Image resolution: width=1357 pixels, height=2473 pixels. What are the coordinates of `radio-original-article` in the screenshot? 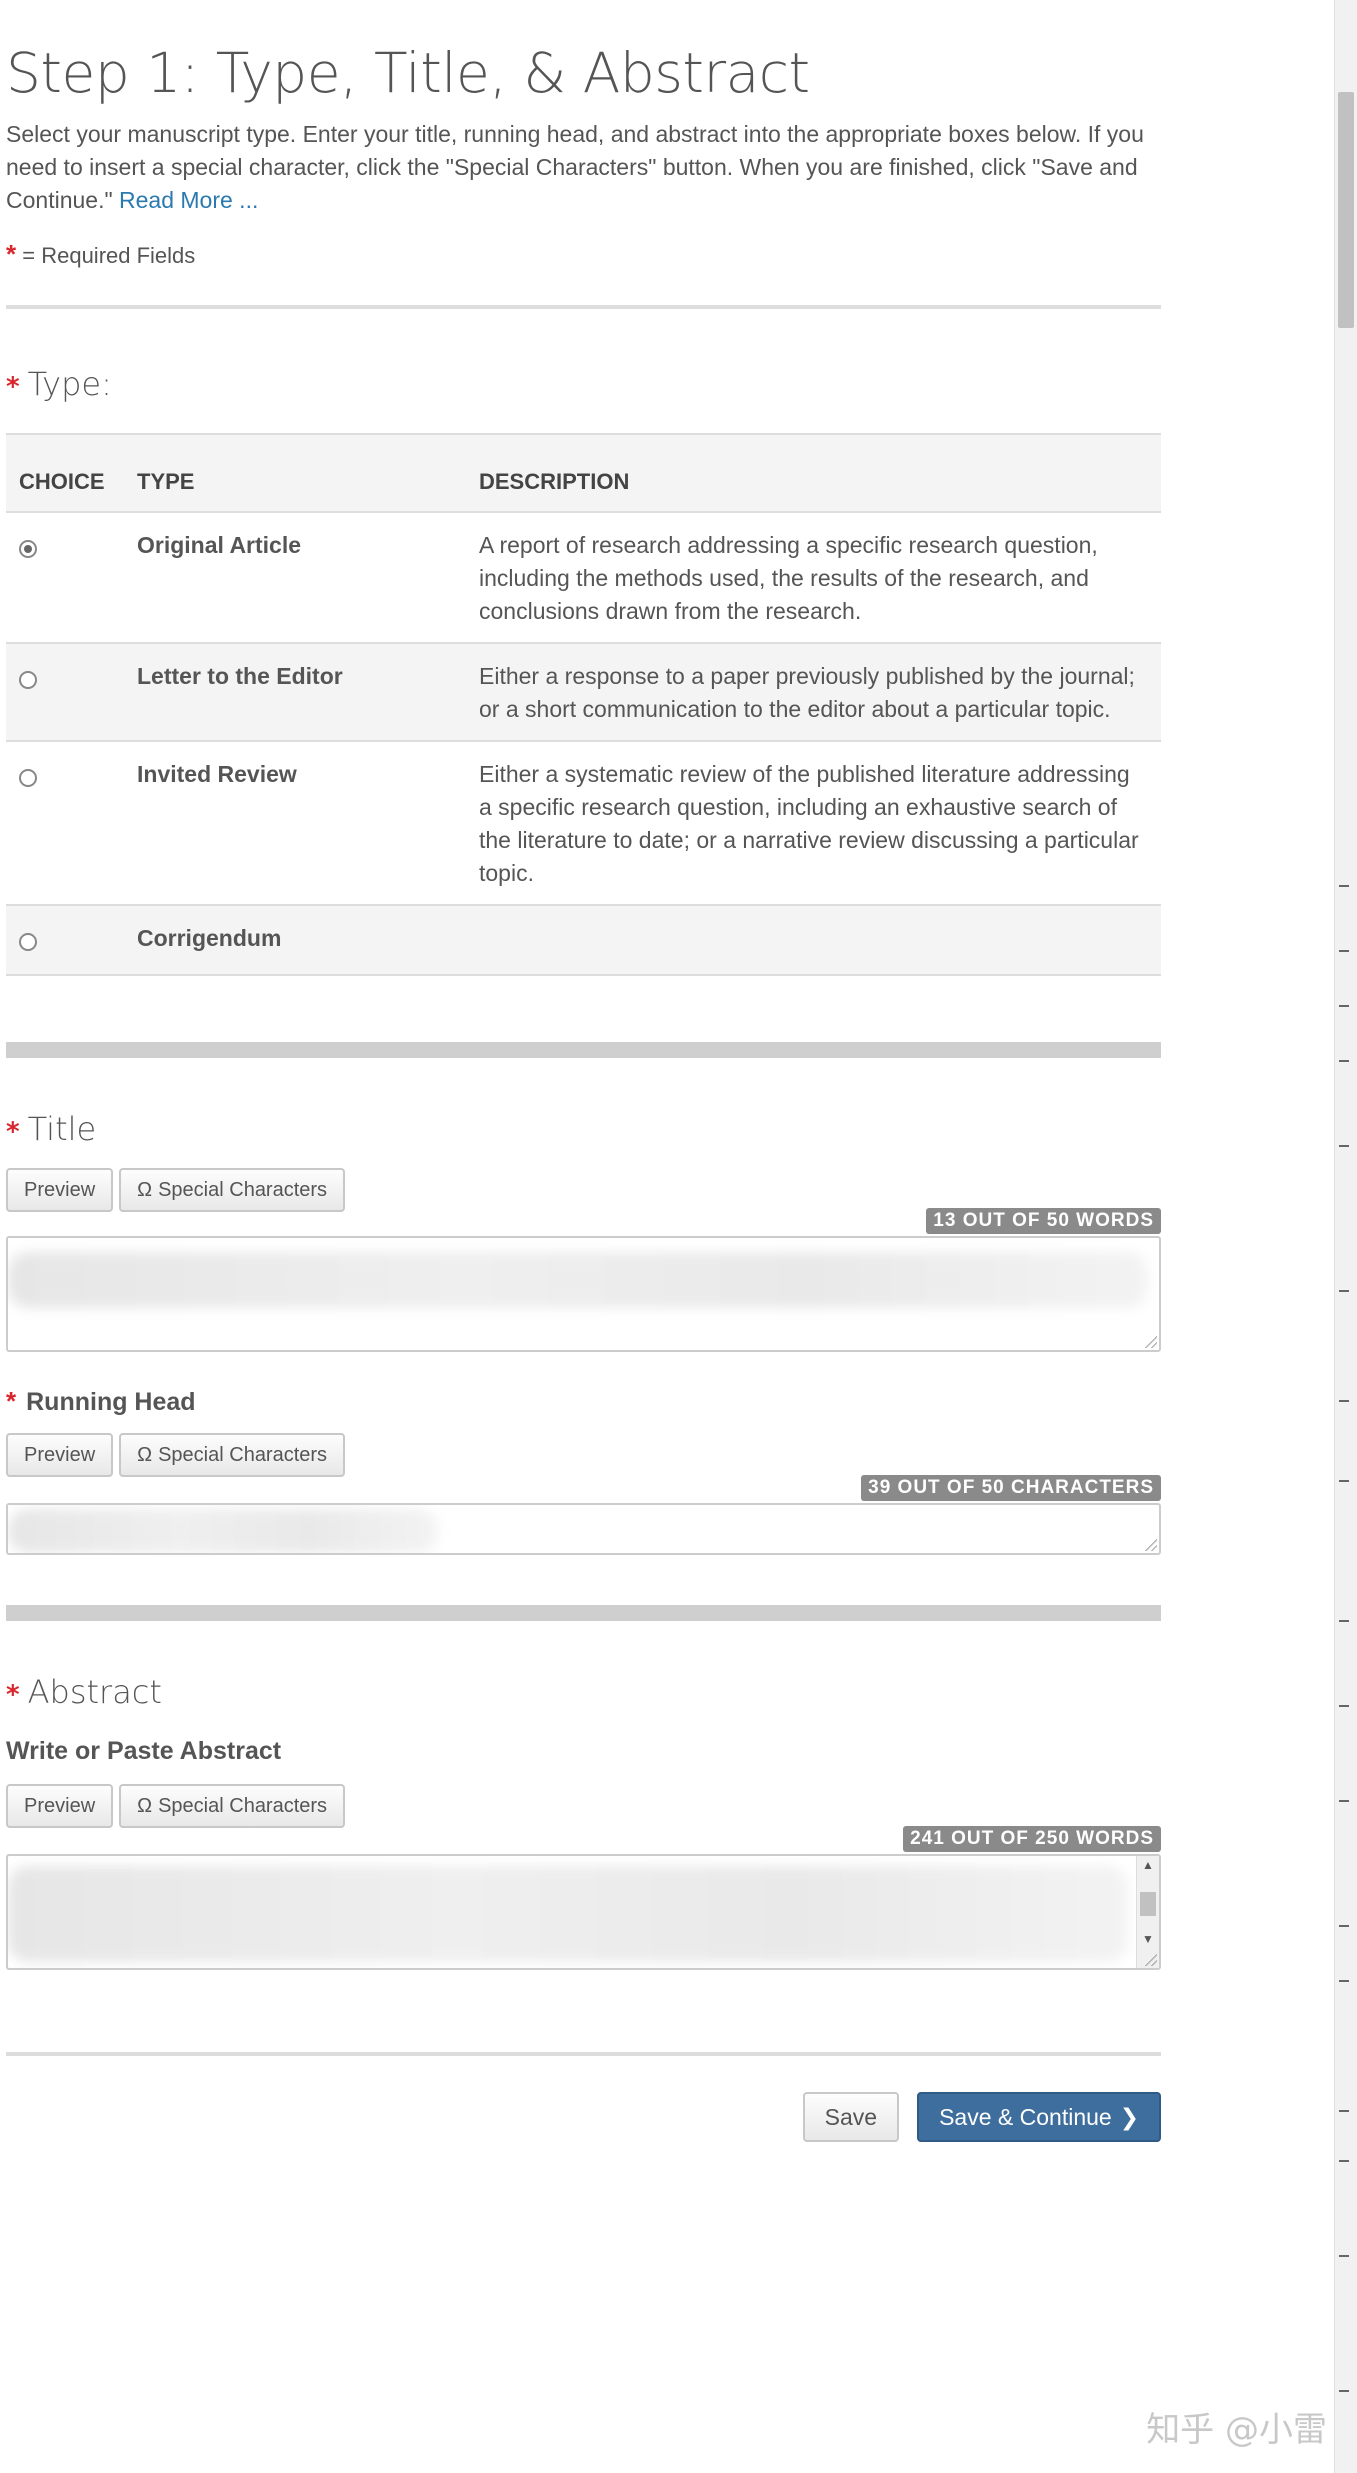 It's located at (28, 549).